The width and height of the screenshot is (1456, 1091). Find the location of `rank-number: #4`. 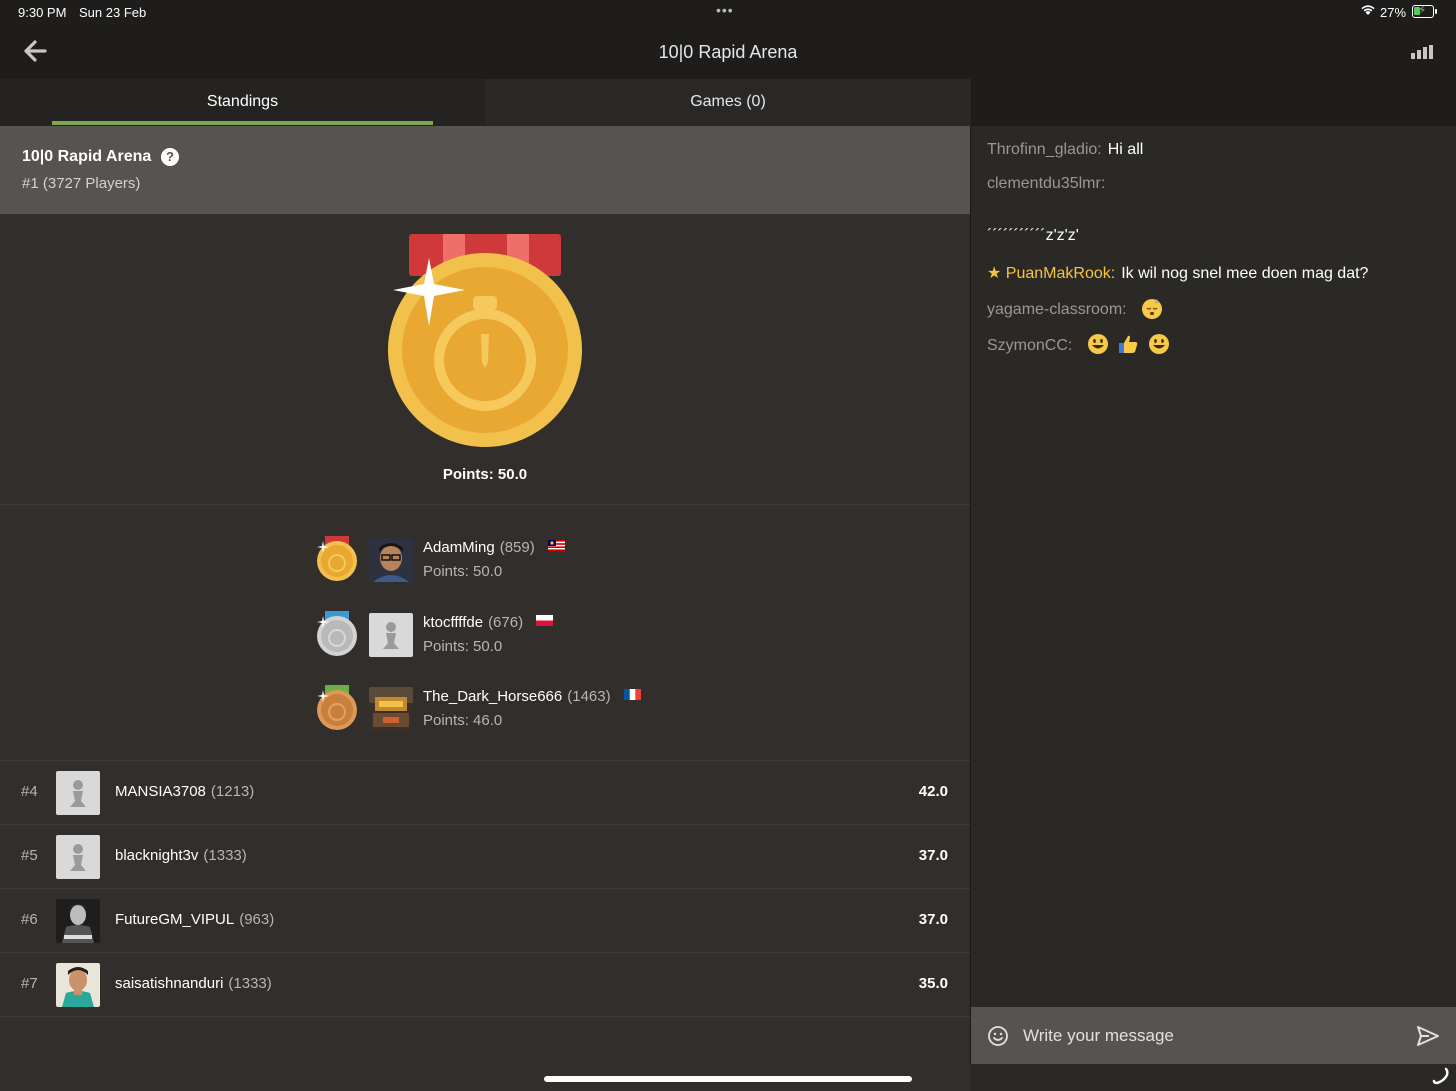

rank-number: #4 is located at coordinates (29, 791).